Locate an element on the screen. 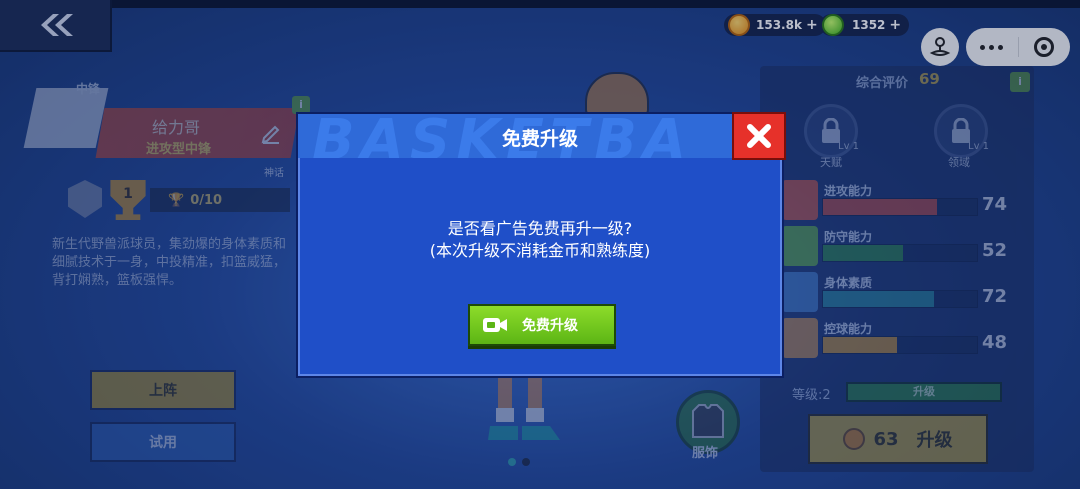 Image resolution: width=1080 pixels, height=489 pixels. close-button is located at coordinates (759, 136).